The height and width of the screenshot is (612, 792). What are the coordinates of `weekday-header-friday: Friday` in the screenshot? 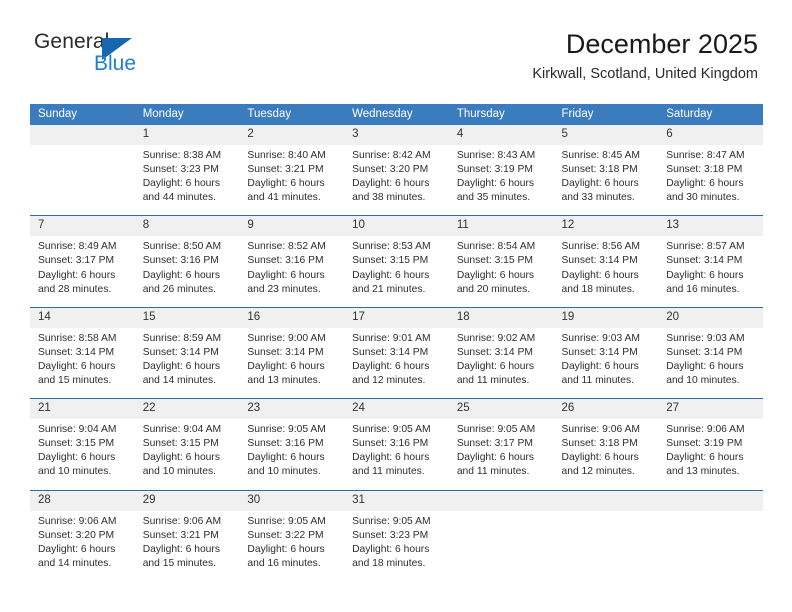 It's located at (606, 114).